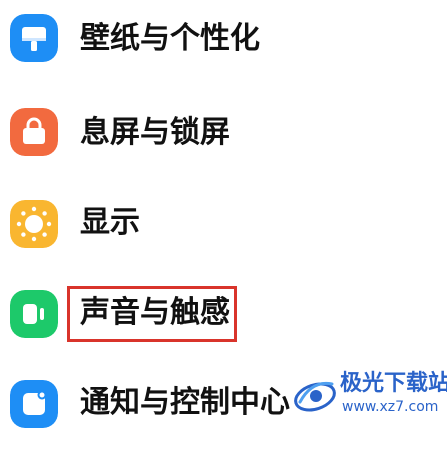 Image resolution: width=447 pixels, height=450 pixels. What do you see at coordinates (152, 314) in the screenshot?
I see `highlight-box` at bounding box center [152, 314].